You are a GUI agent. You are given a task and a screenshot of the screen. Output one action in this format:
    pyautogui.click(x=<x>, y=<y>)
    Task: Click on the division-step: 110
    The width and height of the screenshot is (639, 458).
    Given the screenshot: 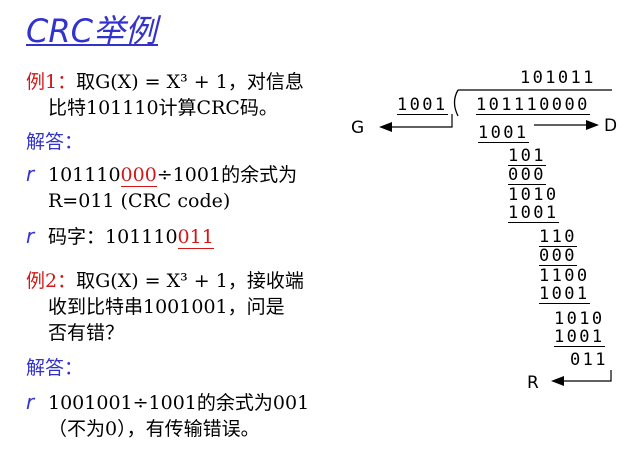 What is the action you would take?
    pyautogui.click(x=558, y=237)
    